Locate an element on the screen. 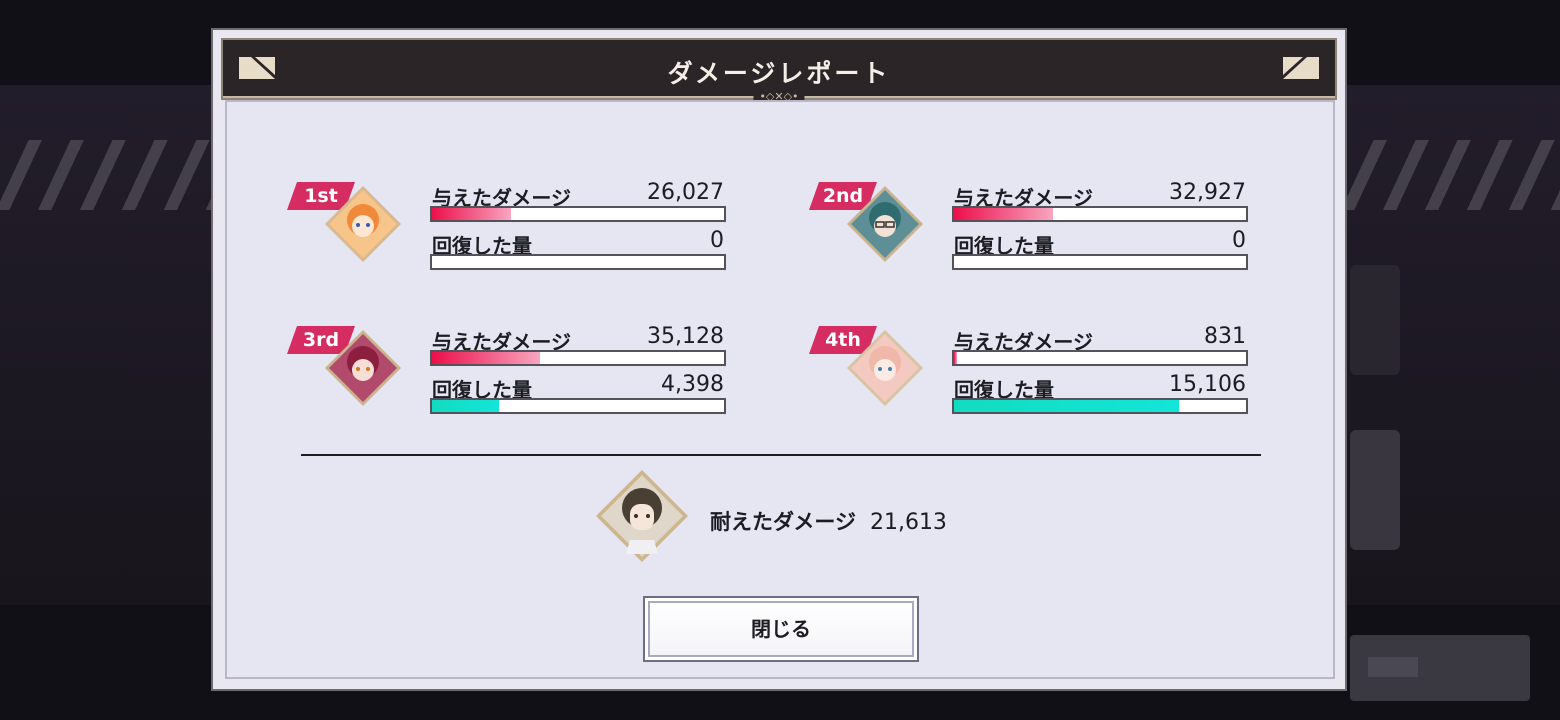 This screenshot has height=720, width=1560. tank-value: 21,613 is located at coordinates (908, 522).